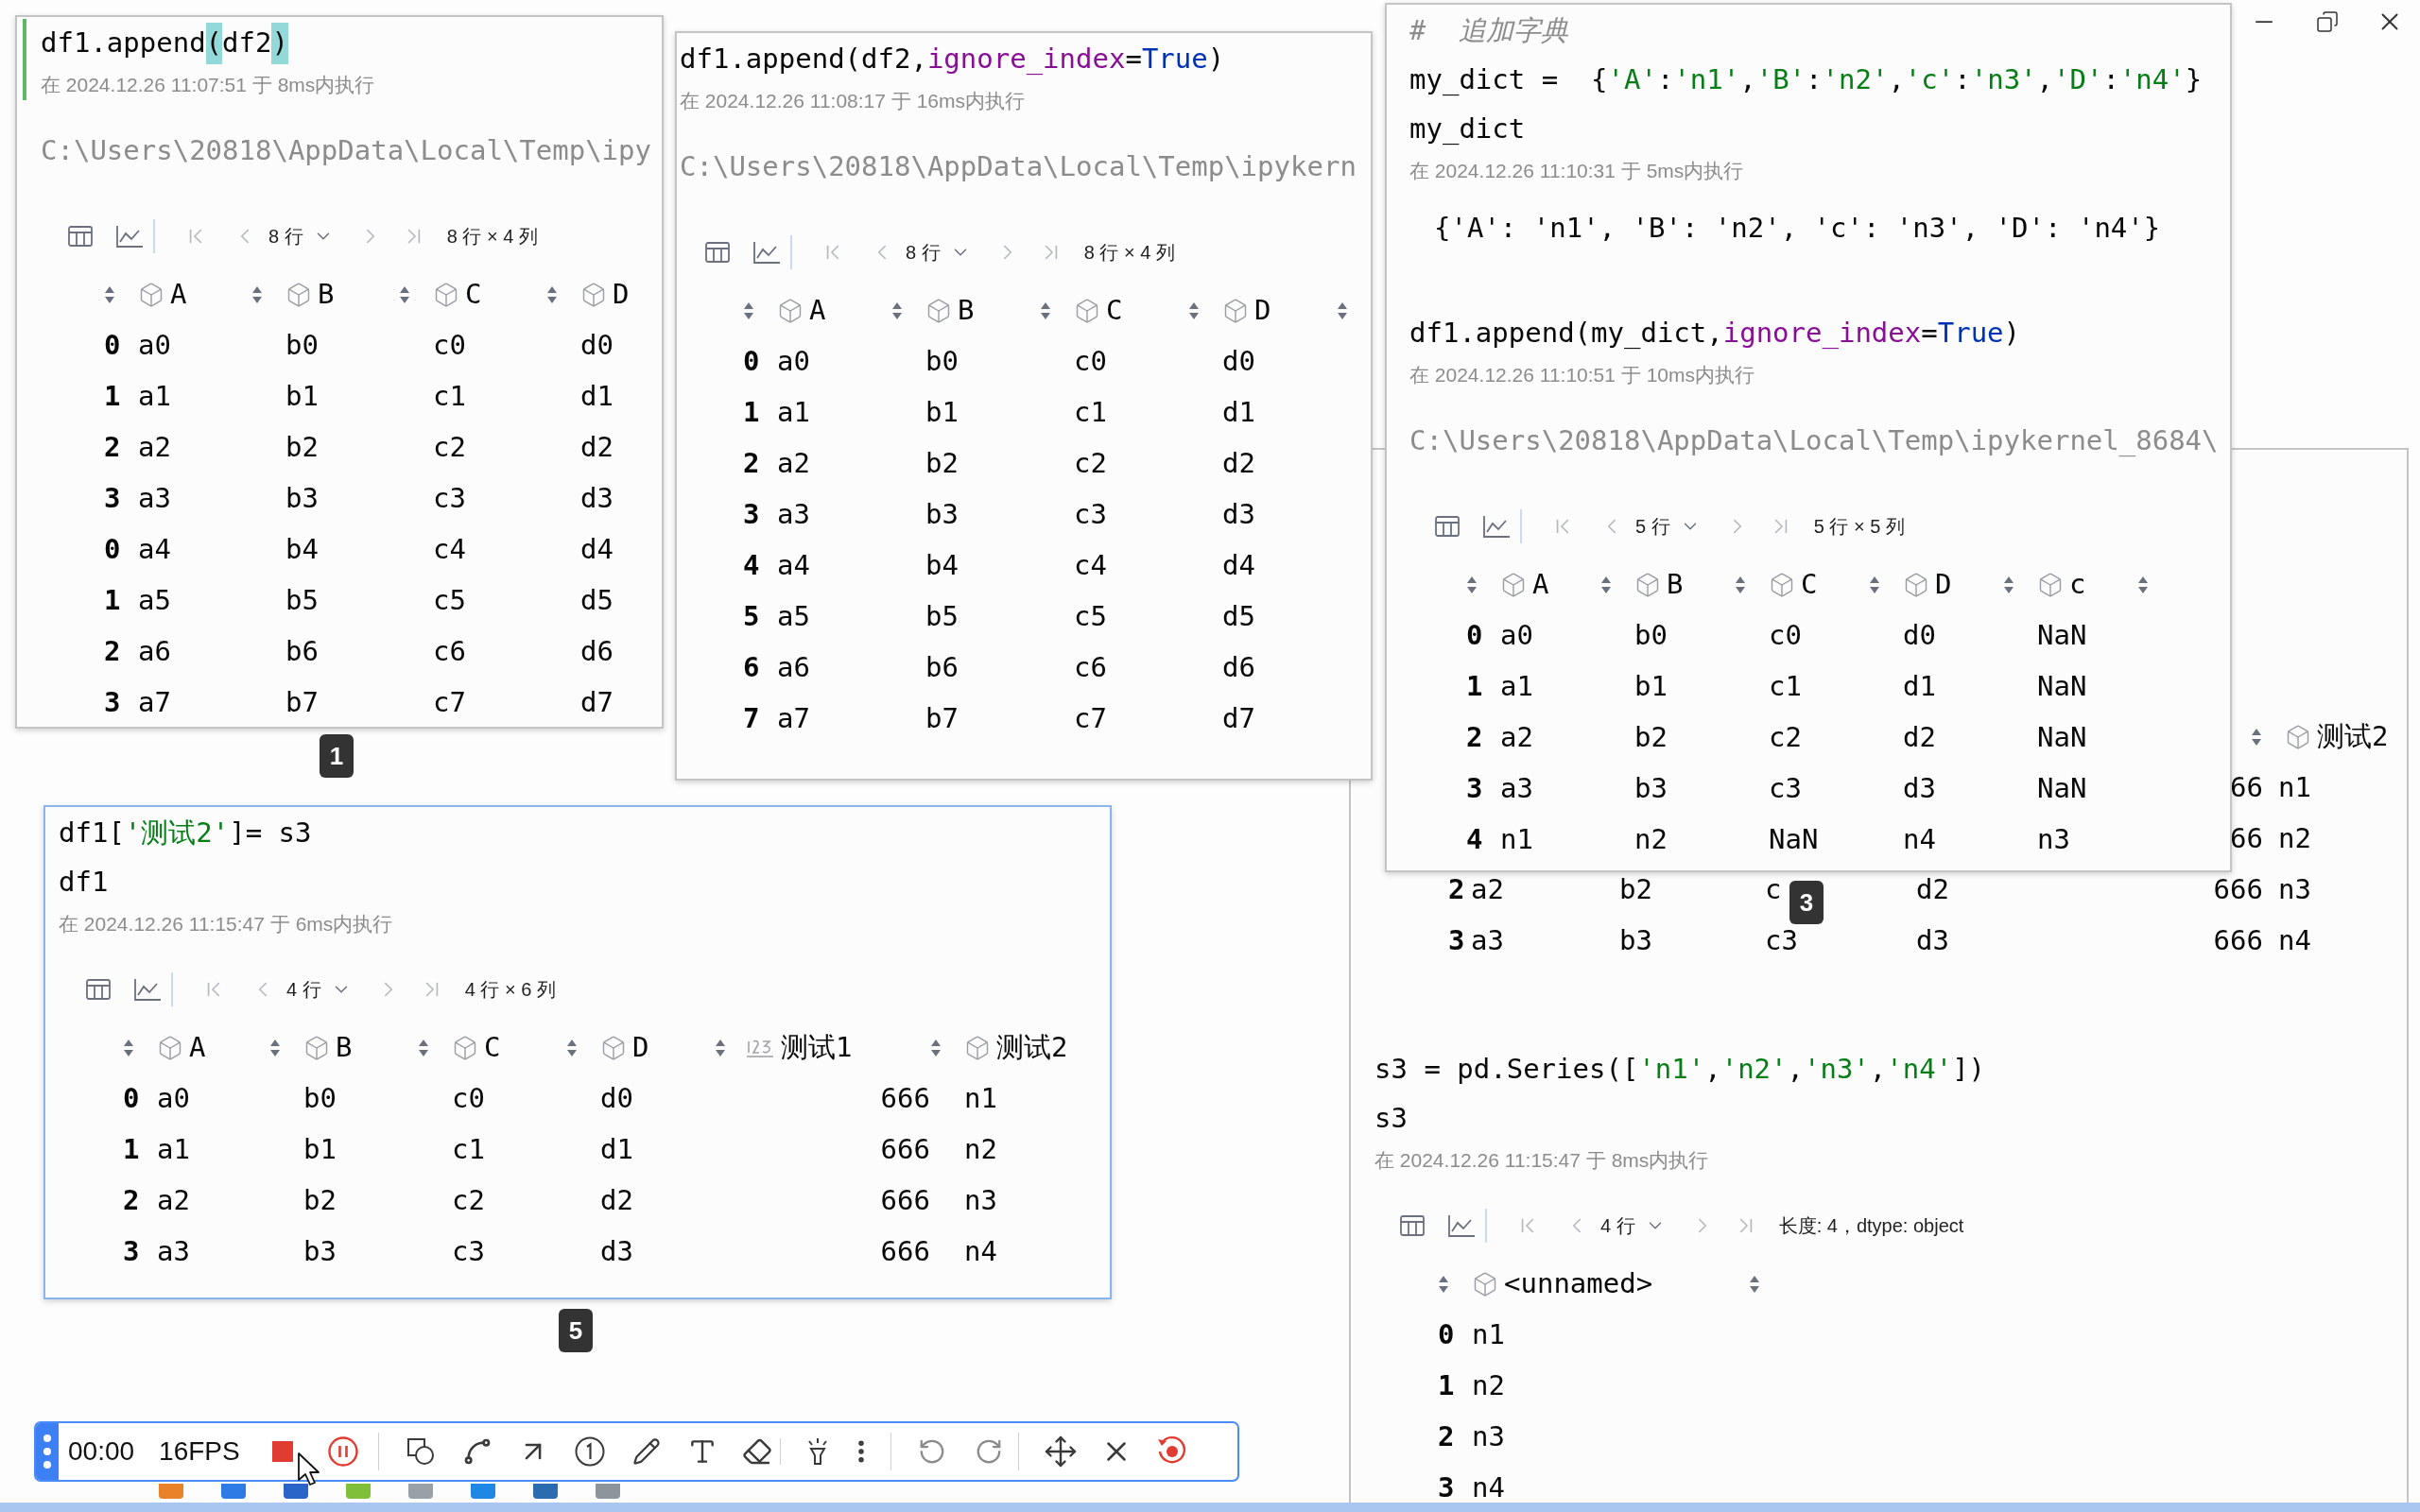  Describe the element at coordinates (756, 1451) in the screenshot. I see `eraser-icon` at that location.